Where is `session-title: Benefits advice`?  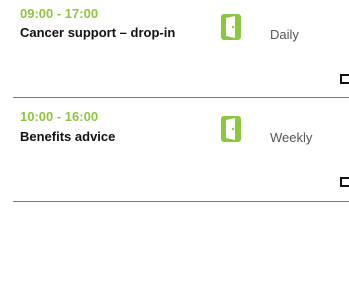
session-title: Benefits advice is located at coordinates (68, 136).